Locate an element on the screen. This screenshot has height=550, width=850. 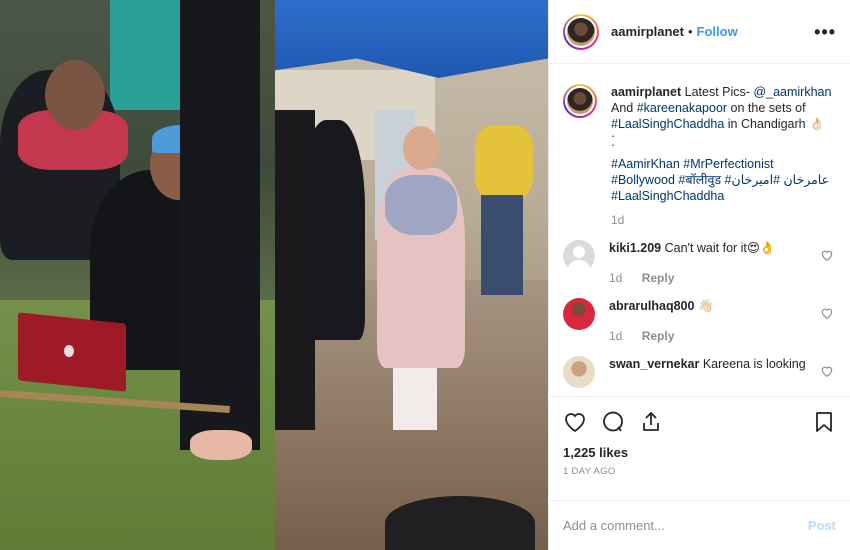
bookmark-icon is located at coordinates (824, 422).